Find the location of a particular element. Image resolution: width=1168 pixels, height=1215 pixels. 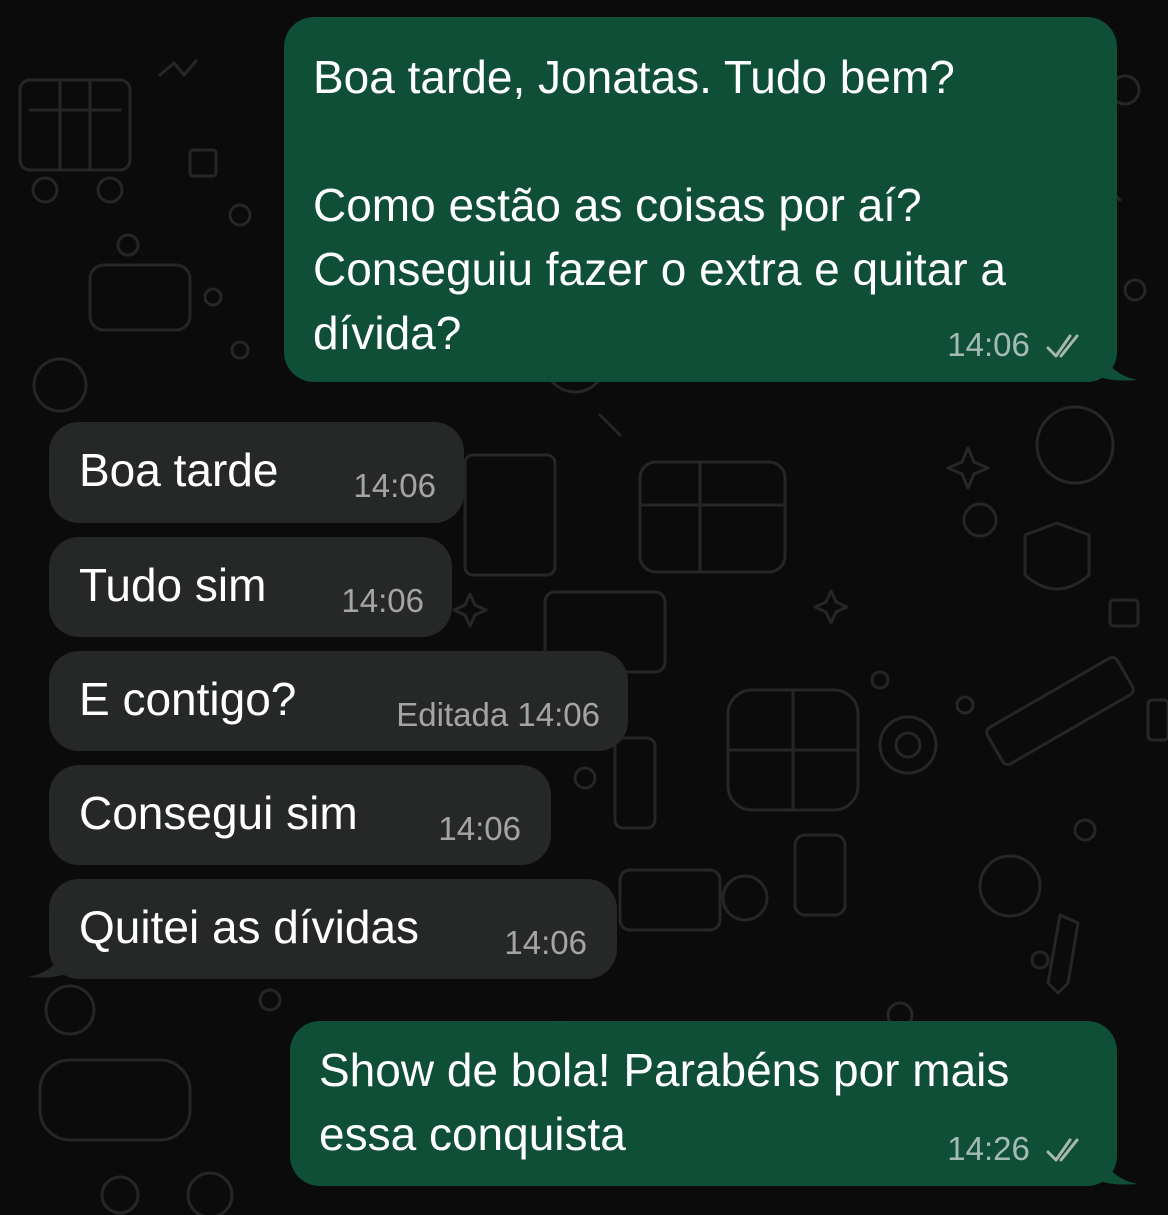

message-incoming: E contigo? Editada 14:06 is located at coordinates (338, 701).